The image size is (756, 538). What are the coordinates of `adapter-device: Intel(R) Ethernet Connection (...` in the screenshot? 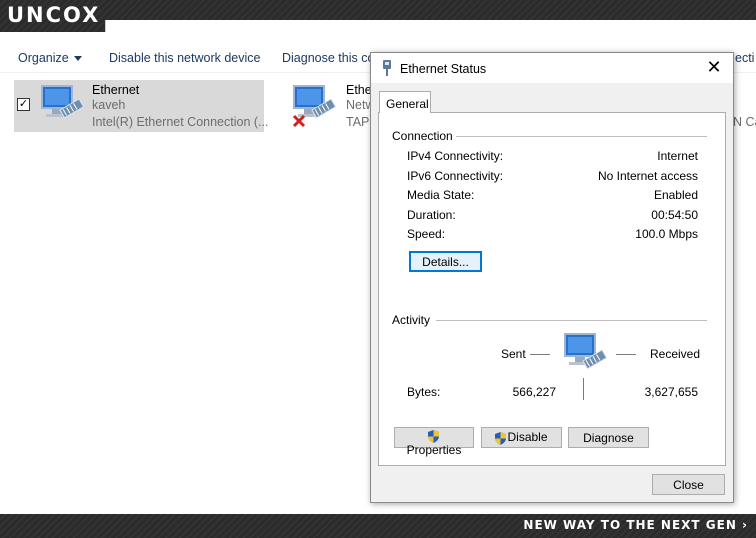 It's located at (180, 122).